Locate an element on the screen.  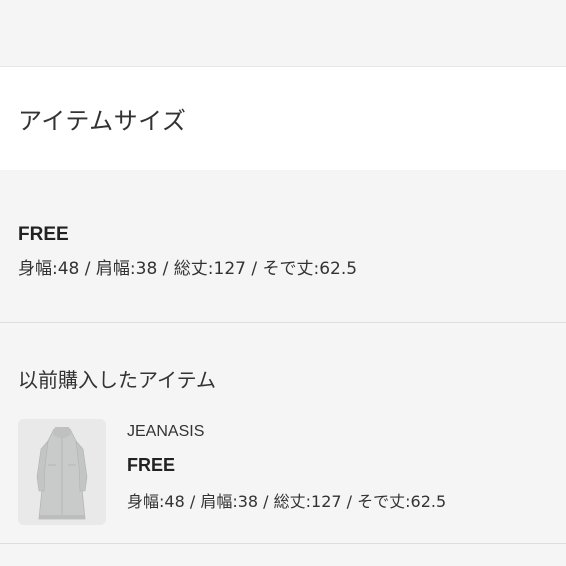
size-detail: 身幅:48 / 肩幅:38 / 総丈:127 / そで丈:62.5 is located at coordinates (188, 269).